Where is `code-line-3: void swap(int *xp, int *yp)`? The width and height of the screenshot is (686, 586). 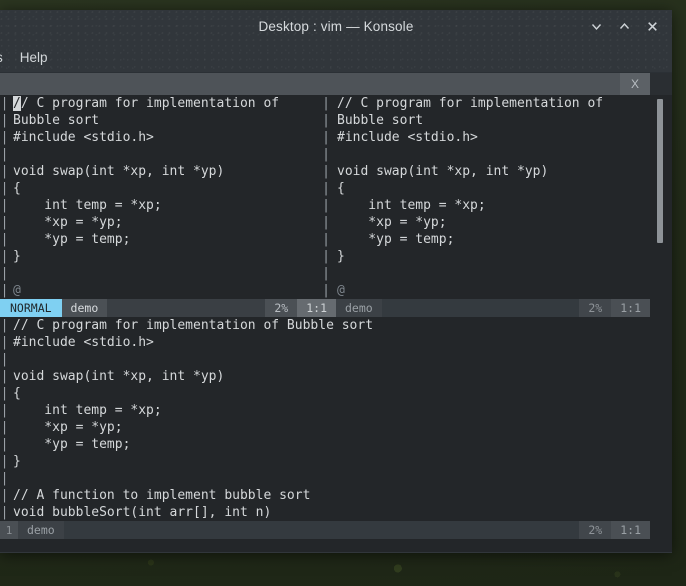 code-line-3: void swap(int *xp, int *yp) is located at coordinates (119, 376).